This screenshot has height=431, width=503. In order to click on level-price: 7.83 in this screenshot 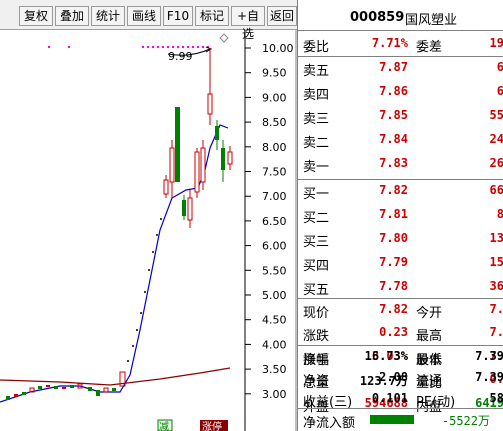, I will do `click(393, 163)`.